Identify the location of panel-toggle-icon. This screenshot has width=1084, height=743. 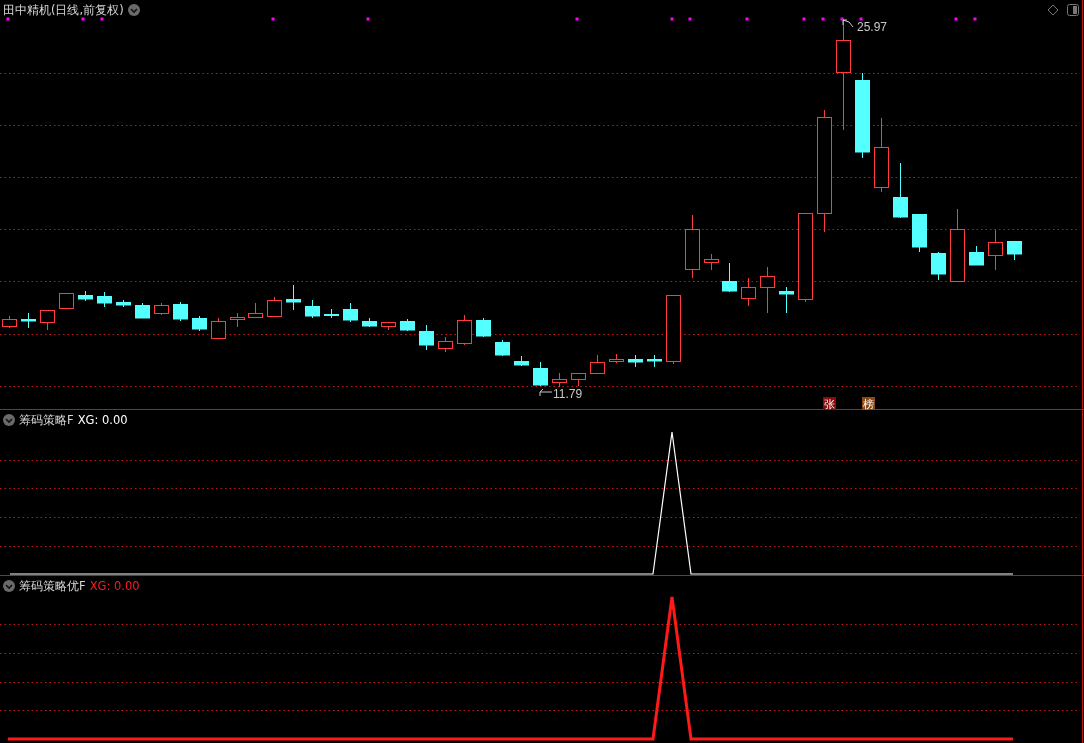
(1073, 10).